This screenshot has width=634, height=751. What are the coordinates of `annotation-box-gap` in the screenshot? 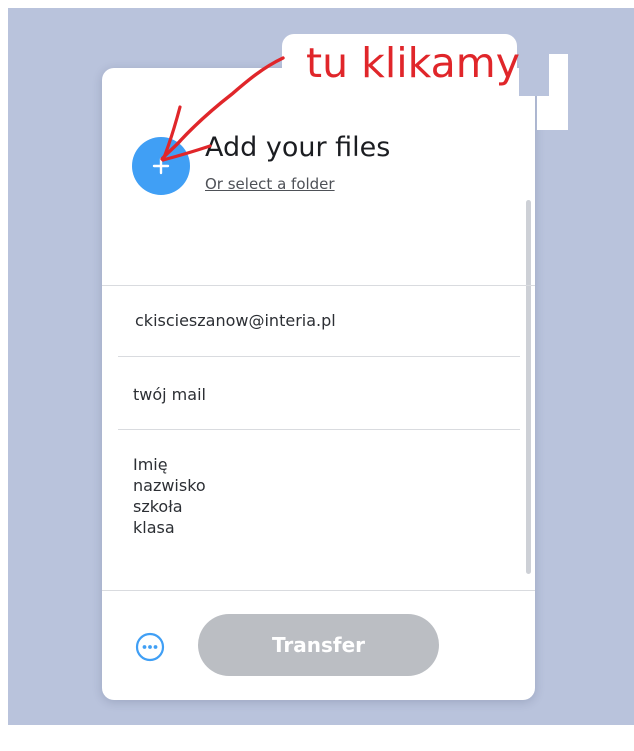 It's located at (534, 75).